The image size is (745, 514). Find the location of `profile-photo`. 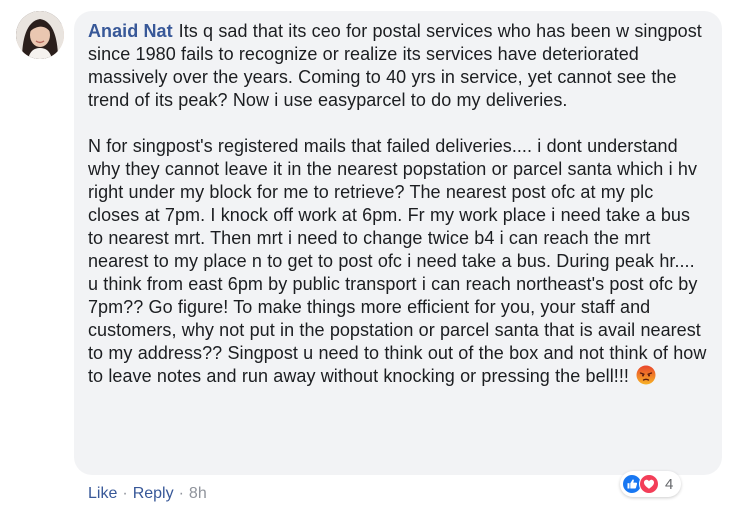

profile-photo is located at coordinates (40, 35).